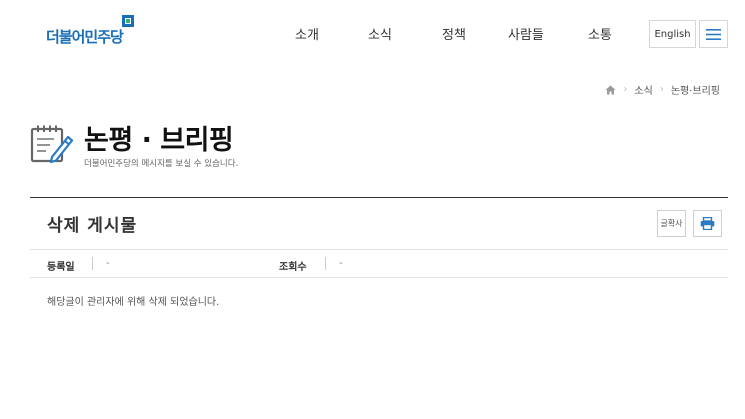  What do you see at coordinates (159, 140) in the screenshot?
I see `page-title: 논평 · 브리핑` at bounding box center [159, 140].